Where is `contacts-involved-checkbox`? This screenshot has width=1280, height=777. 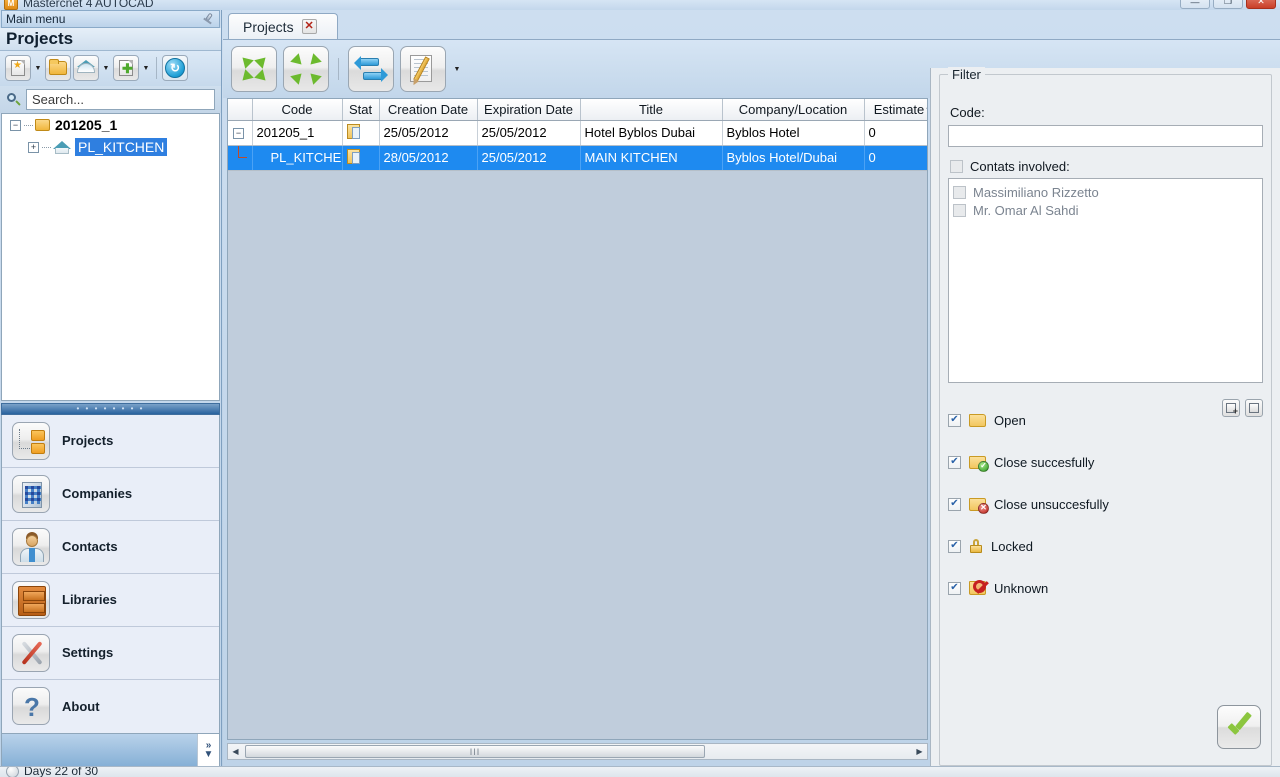 contacts-involved-checkbox is located at coordinates (956, 166).